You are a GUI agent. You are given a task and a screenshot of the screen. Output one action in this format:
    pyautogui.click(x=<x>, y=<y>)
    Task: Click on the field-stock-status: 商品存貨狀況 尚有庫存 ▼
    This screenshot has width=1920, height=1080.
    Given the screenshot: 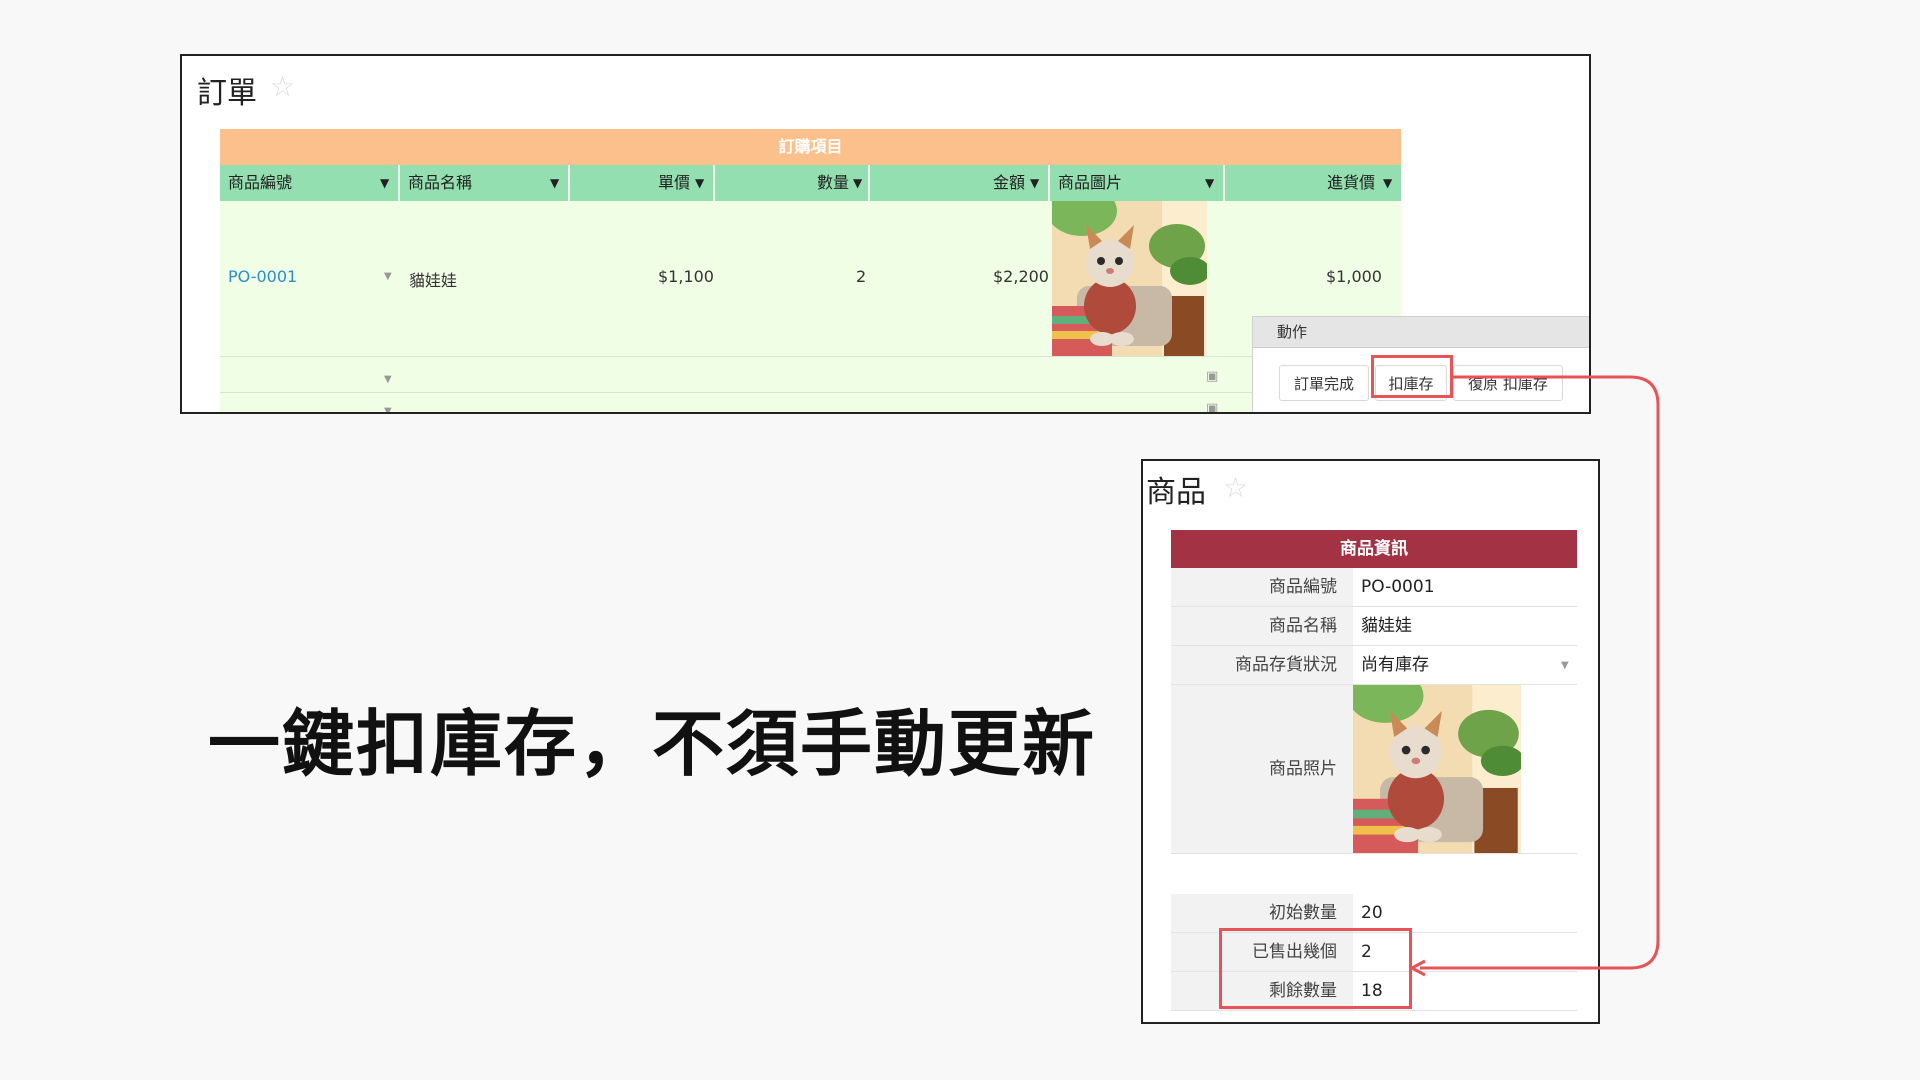 What is the action you would take?
    pyautogui.click(x=1374, y=665)
    